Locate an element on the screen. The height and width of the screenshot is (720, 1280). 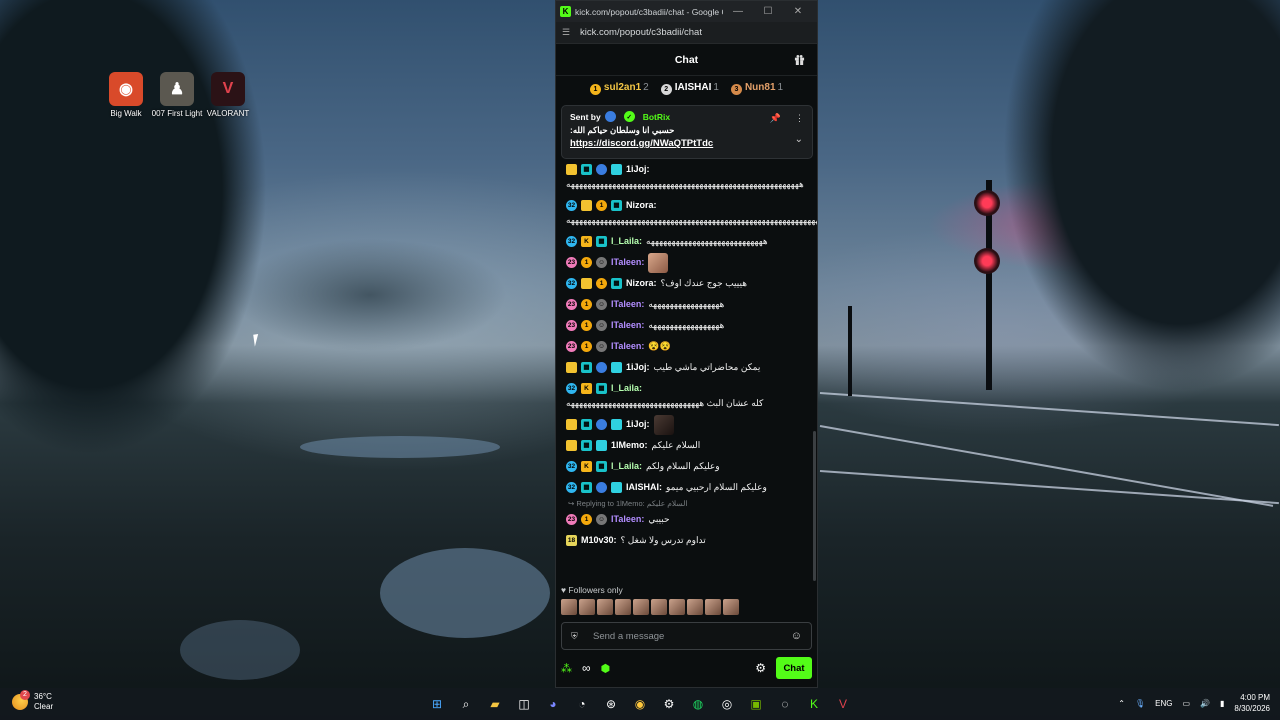
chat-username: 1iJoj: is located at coordinates (638, 367).